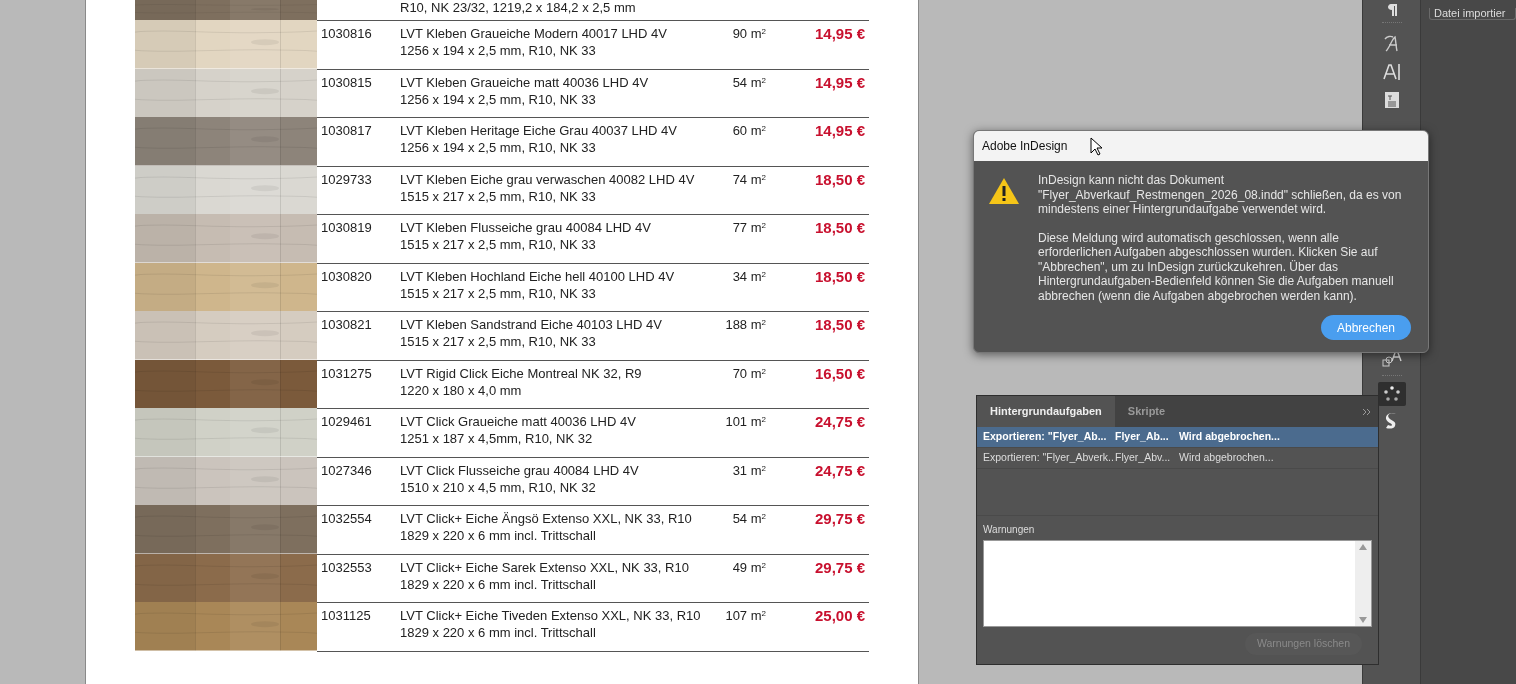  Describe the element at coordinates (1177, 583) in the screenshot. I see `warnings-field` at that location.